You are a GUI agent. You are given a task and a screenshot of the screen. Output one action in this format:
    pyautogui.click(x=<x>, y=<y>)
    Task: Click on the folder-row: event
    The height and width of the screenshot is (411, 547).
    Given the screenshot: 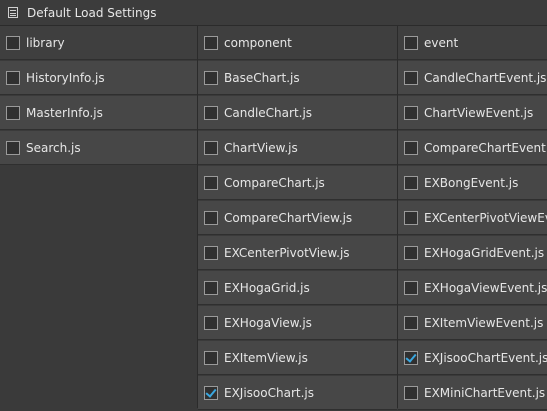 What is the action you would take?
    pyautogui.click(x=472, y=43)
    